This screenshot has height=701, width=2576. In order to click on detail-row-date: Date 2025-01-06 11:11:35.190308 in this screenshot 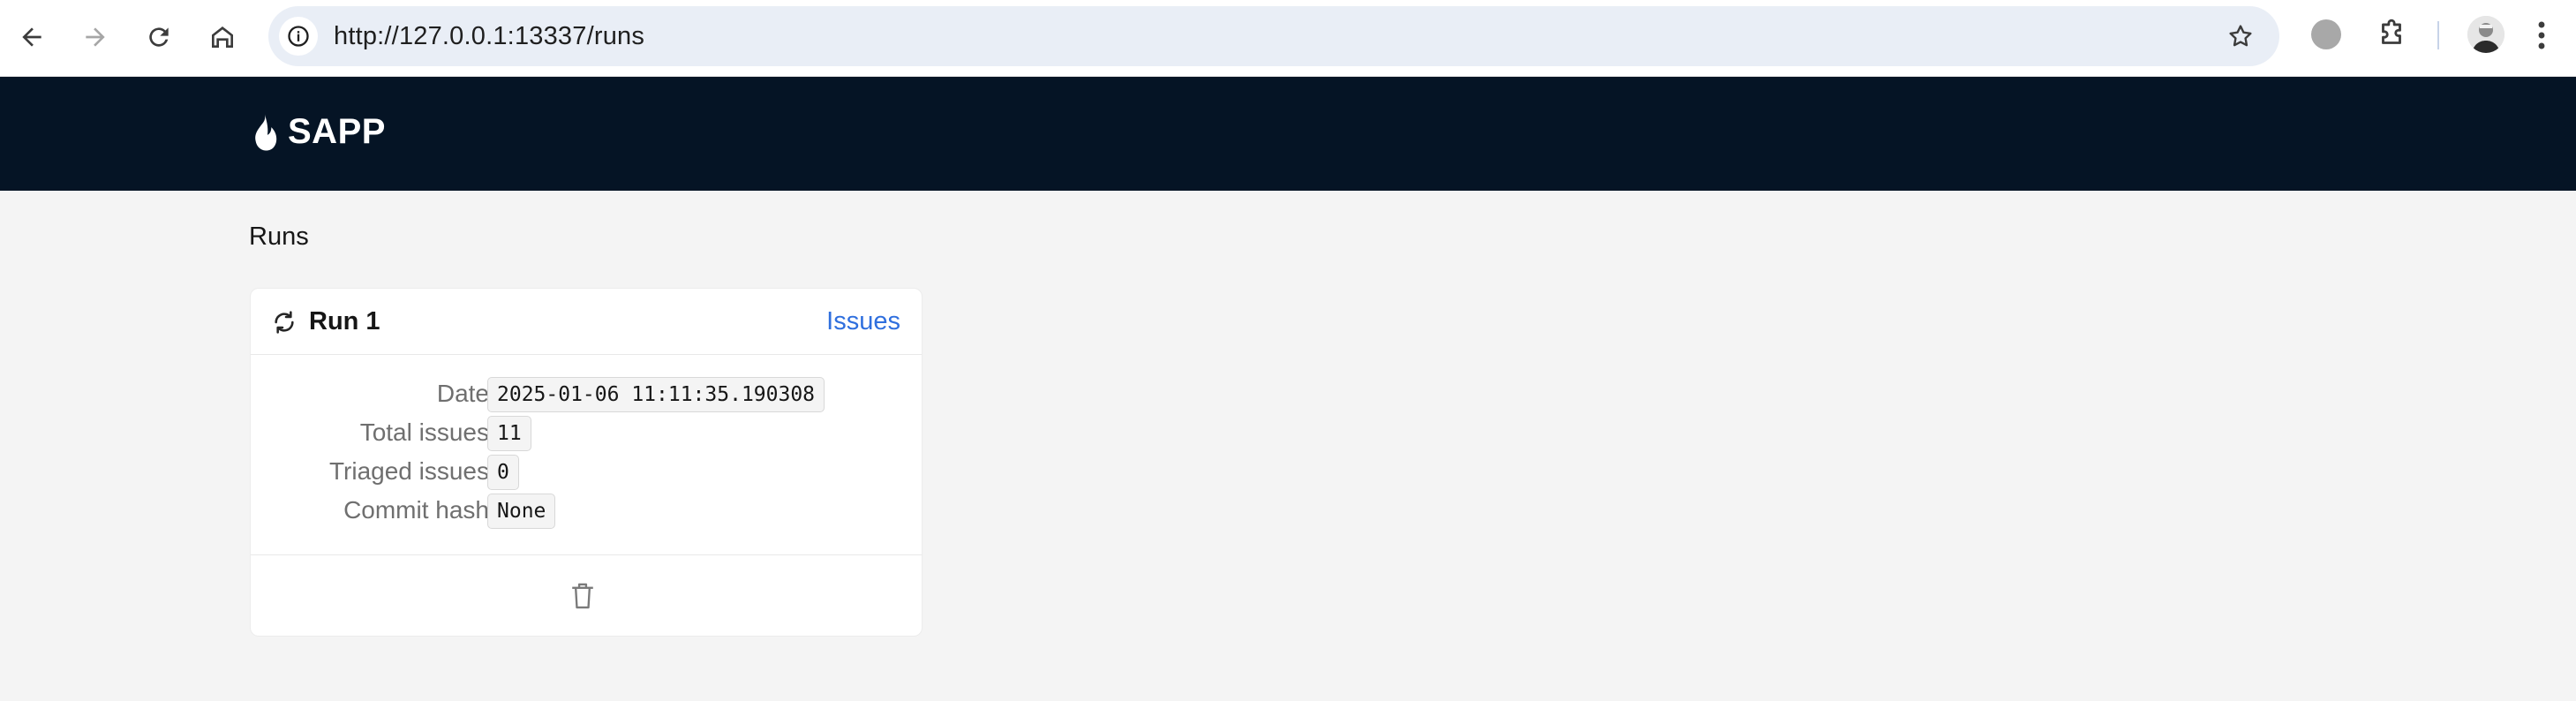, I will do `click(586, 393)`.